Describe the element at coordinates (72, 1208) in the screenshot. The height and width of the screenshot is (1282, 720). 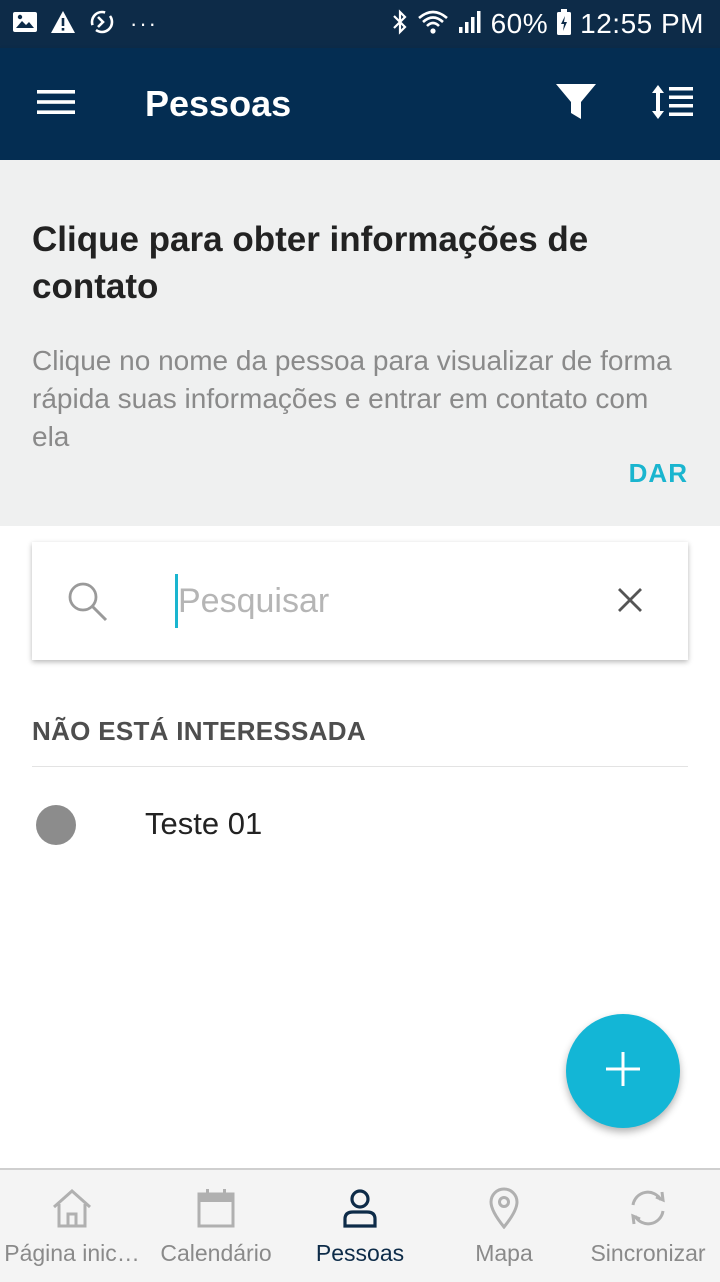
I see `home-icon` at that location.